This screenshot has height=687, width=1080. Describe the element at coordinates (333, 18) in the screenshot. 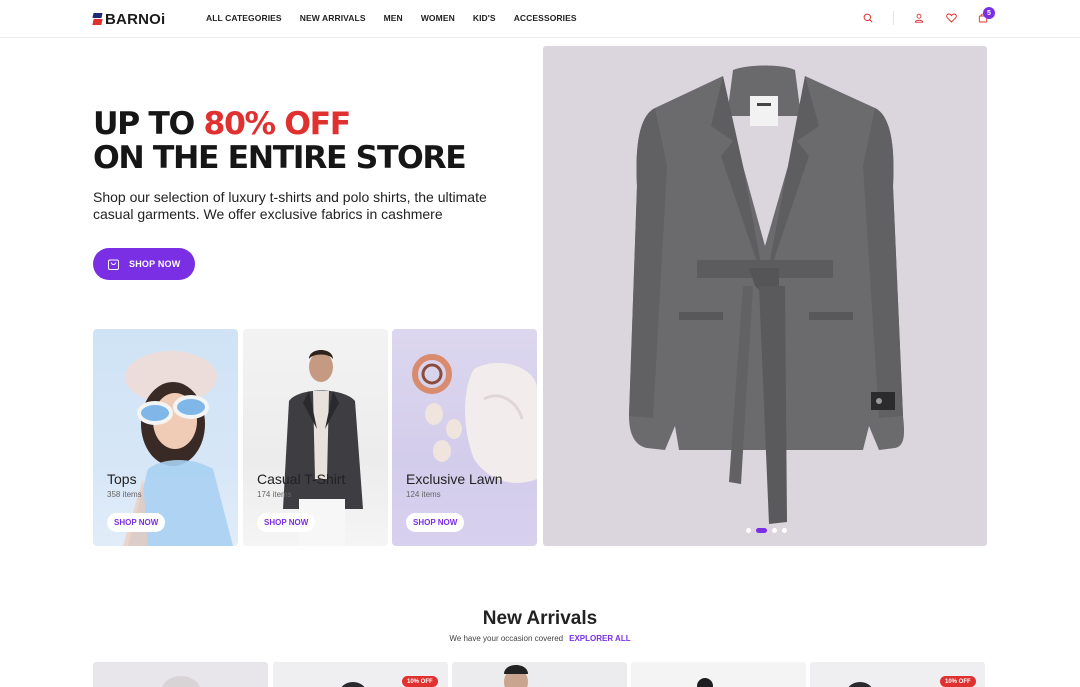

I see `nav-item-new-arrivals: NEW ARRIVALS` at that location.